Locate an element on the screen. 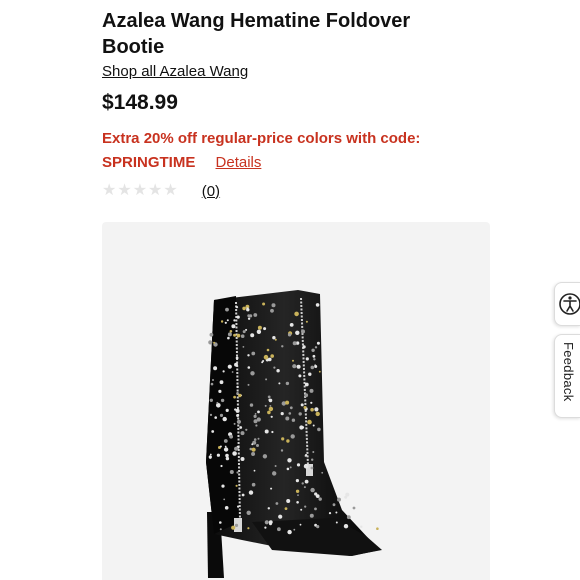 The image size is (580, 580). shop-brand-link: Shop all Azalea Wang is located at coordinates (175, 71).